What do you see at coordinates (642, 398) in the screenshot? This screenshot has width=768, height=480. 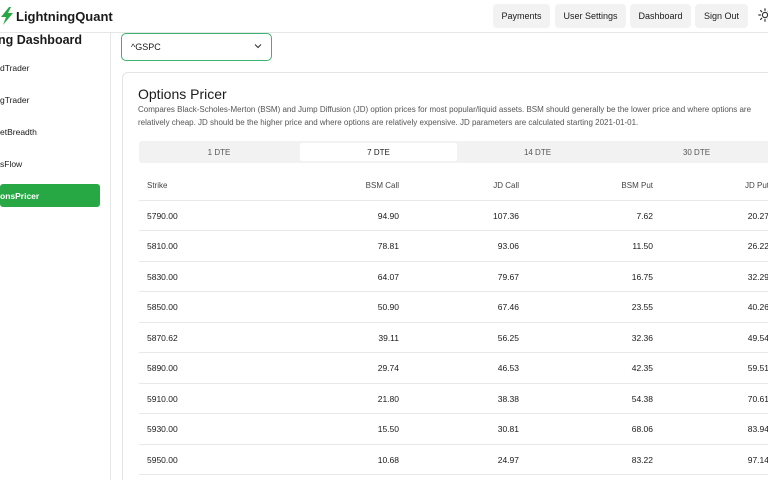 I see `cell-bsm-put: 54.38` at bounding box center [642, 398].